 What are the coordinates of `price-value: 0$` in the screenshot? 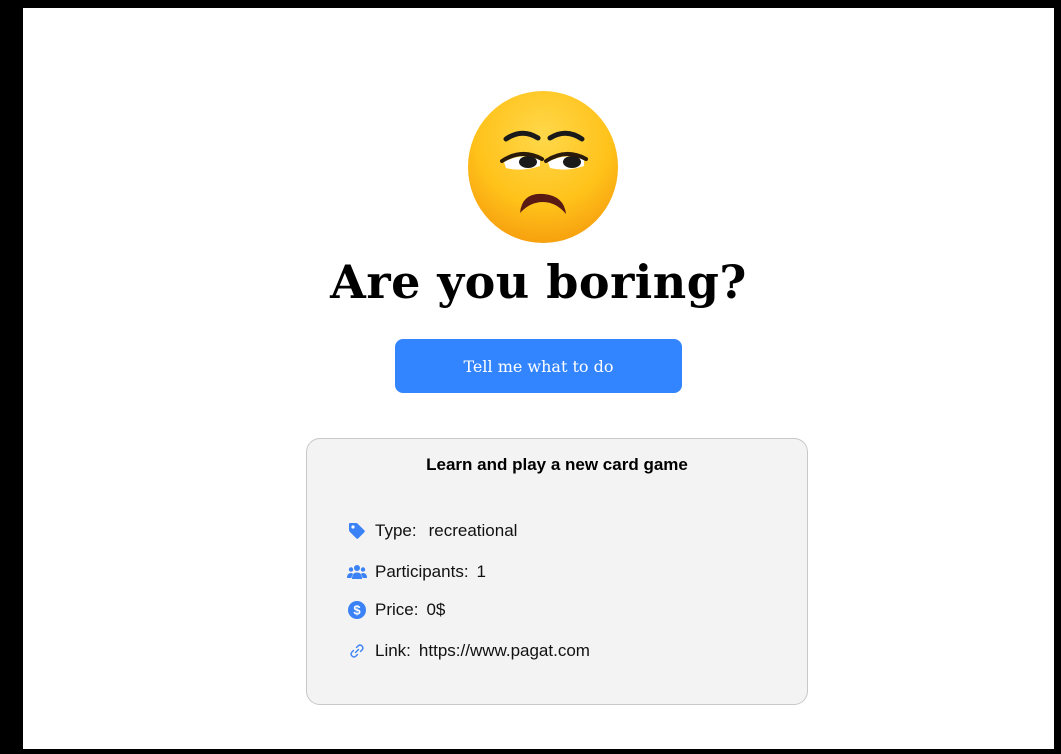 It's located at (436, 609).